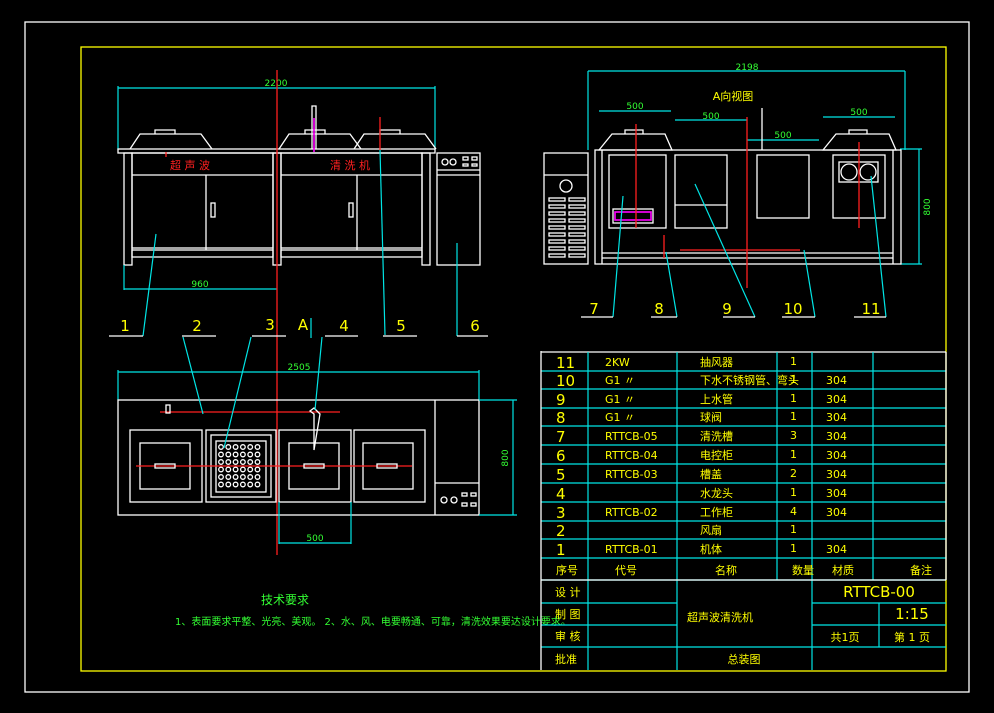 This screenshot has width=994, height=713. Describe the element at coordinates (711, 530) in the screenshot. I see `row-name: 风扇` at that location.